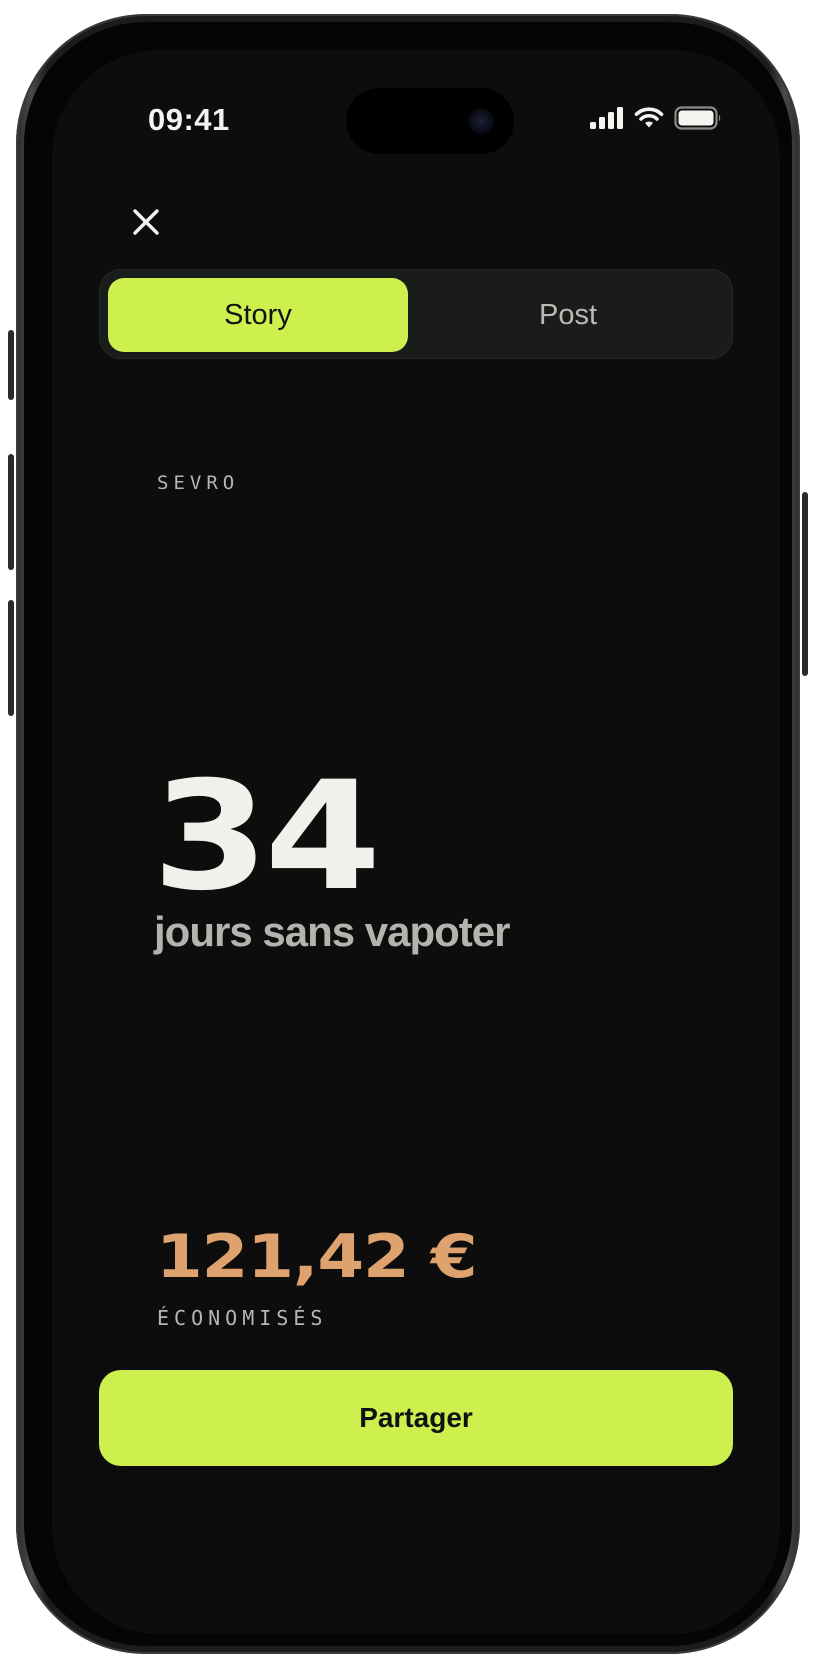  I want to click on format-segmented-control: Story Post, so click(416, 314).